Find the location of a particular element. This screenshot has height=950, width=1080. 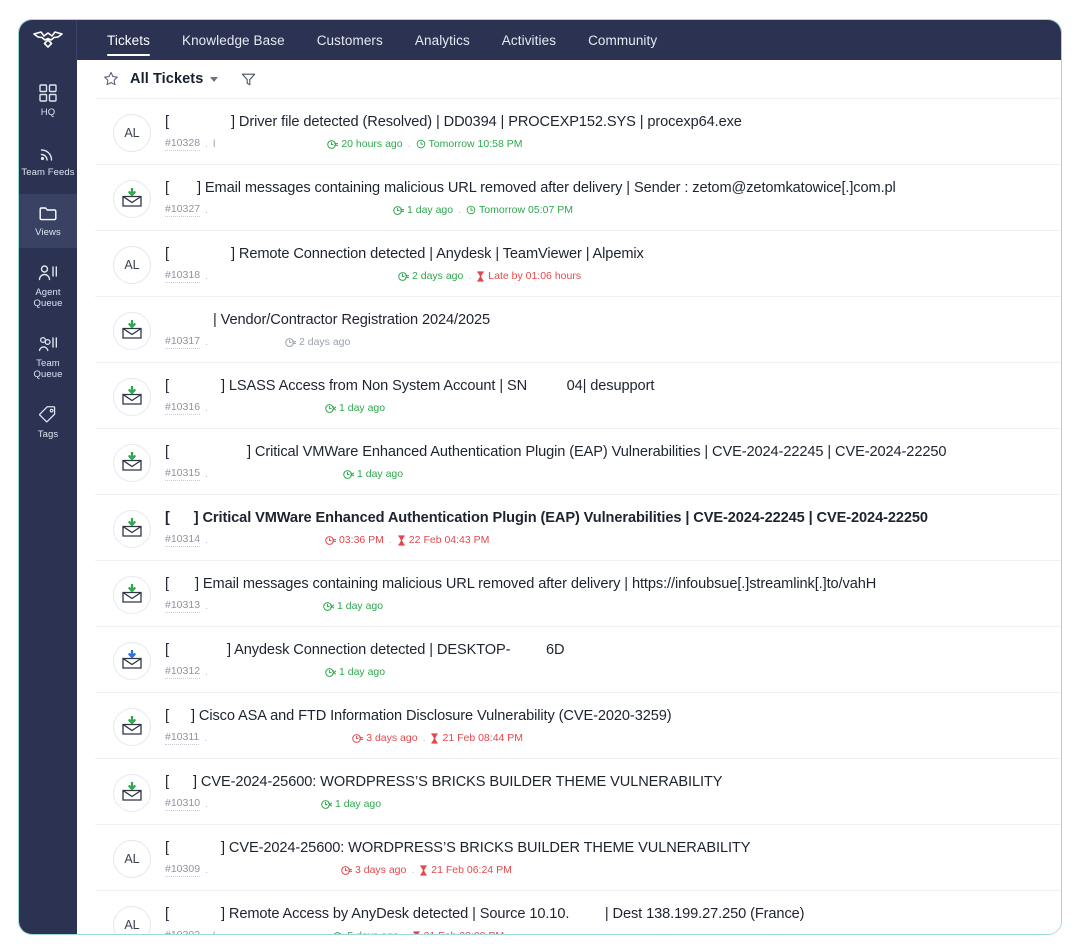

nav-label: Activities is located at coordinates (529, 40).